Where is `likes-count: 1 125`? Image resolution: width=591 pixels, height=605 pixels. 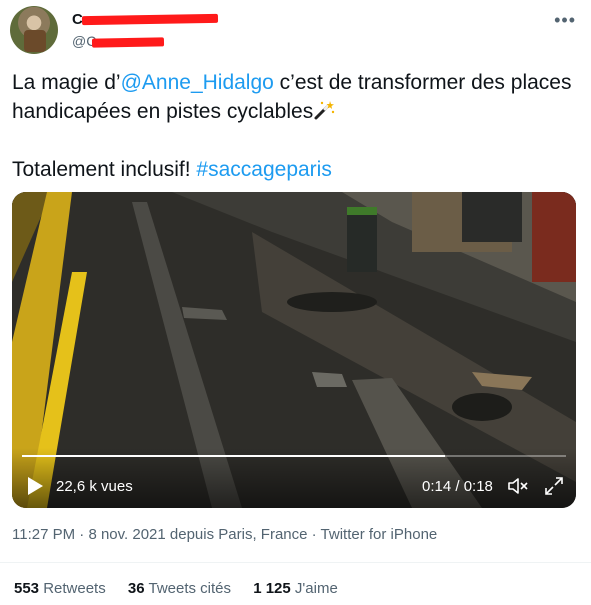
likes-count: 1 125 is located at coordinates (272, 588).